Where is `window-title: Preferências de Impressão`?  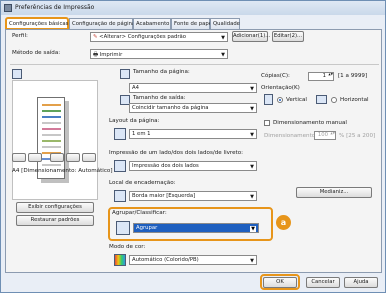 window-title: Preferências de Impressão is located at coordinates (55, 7).